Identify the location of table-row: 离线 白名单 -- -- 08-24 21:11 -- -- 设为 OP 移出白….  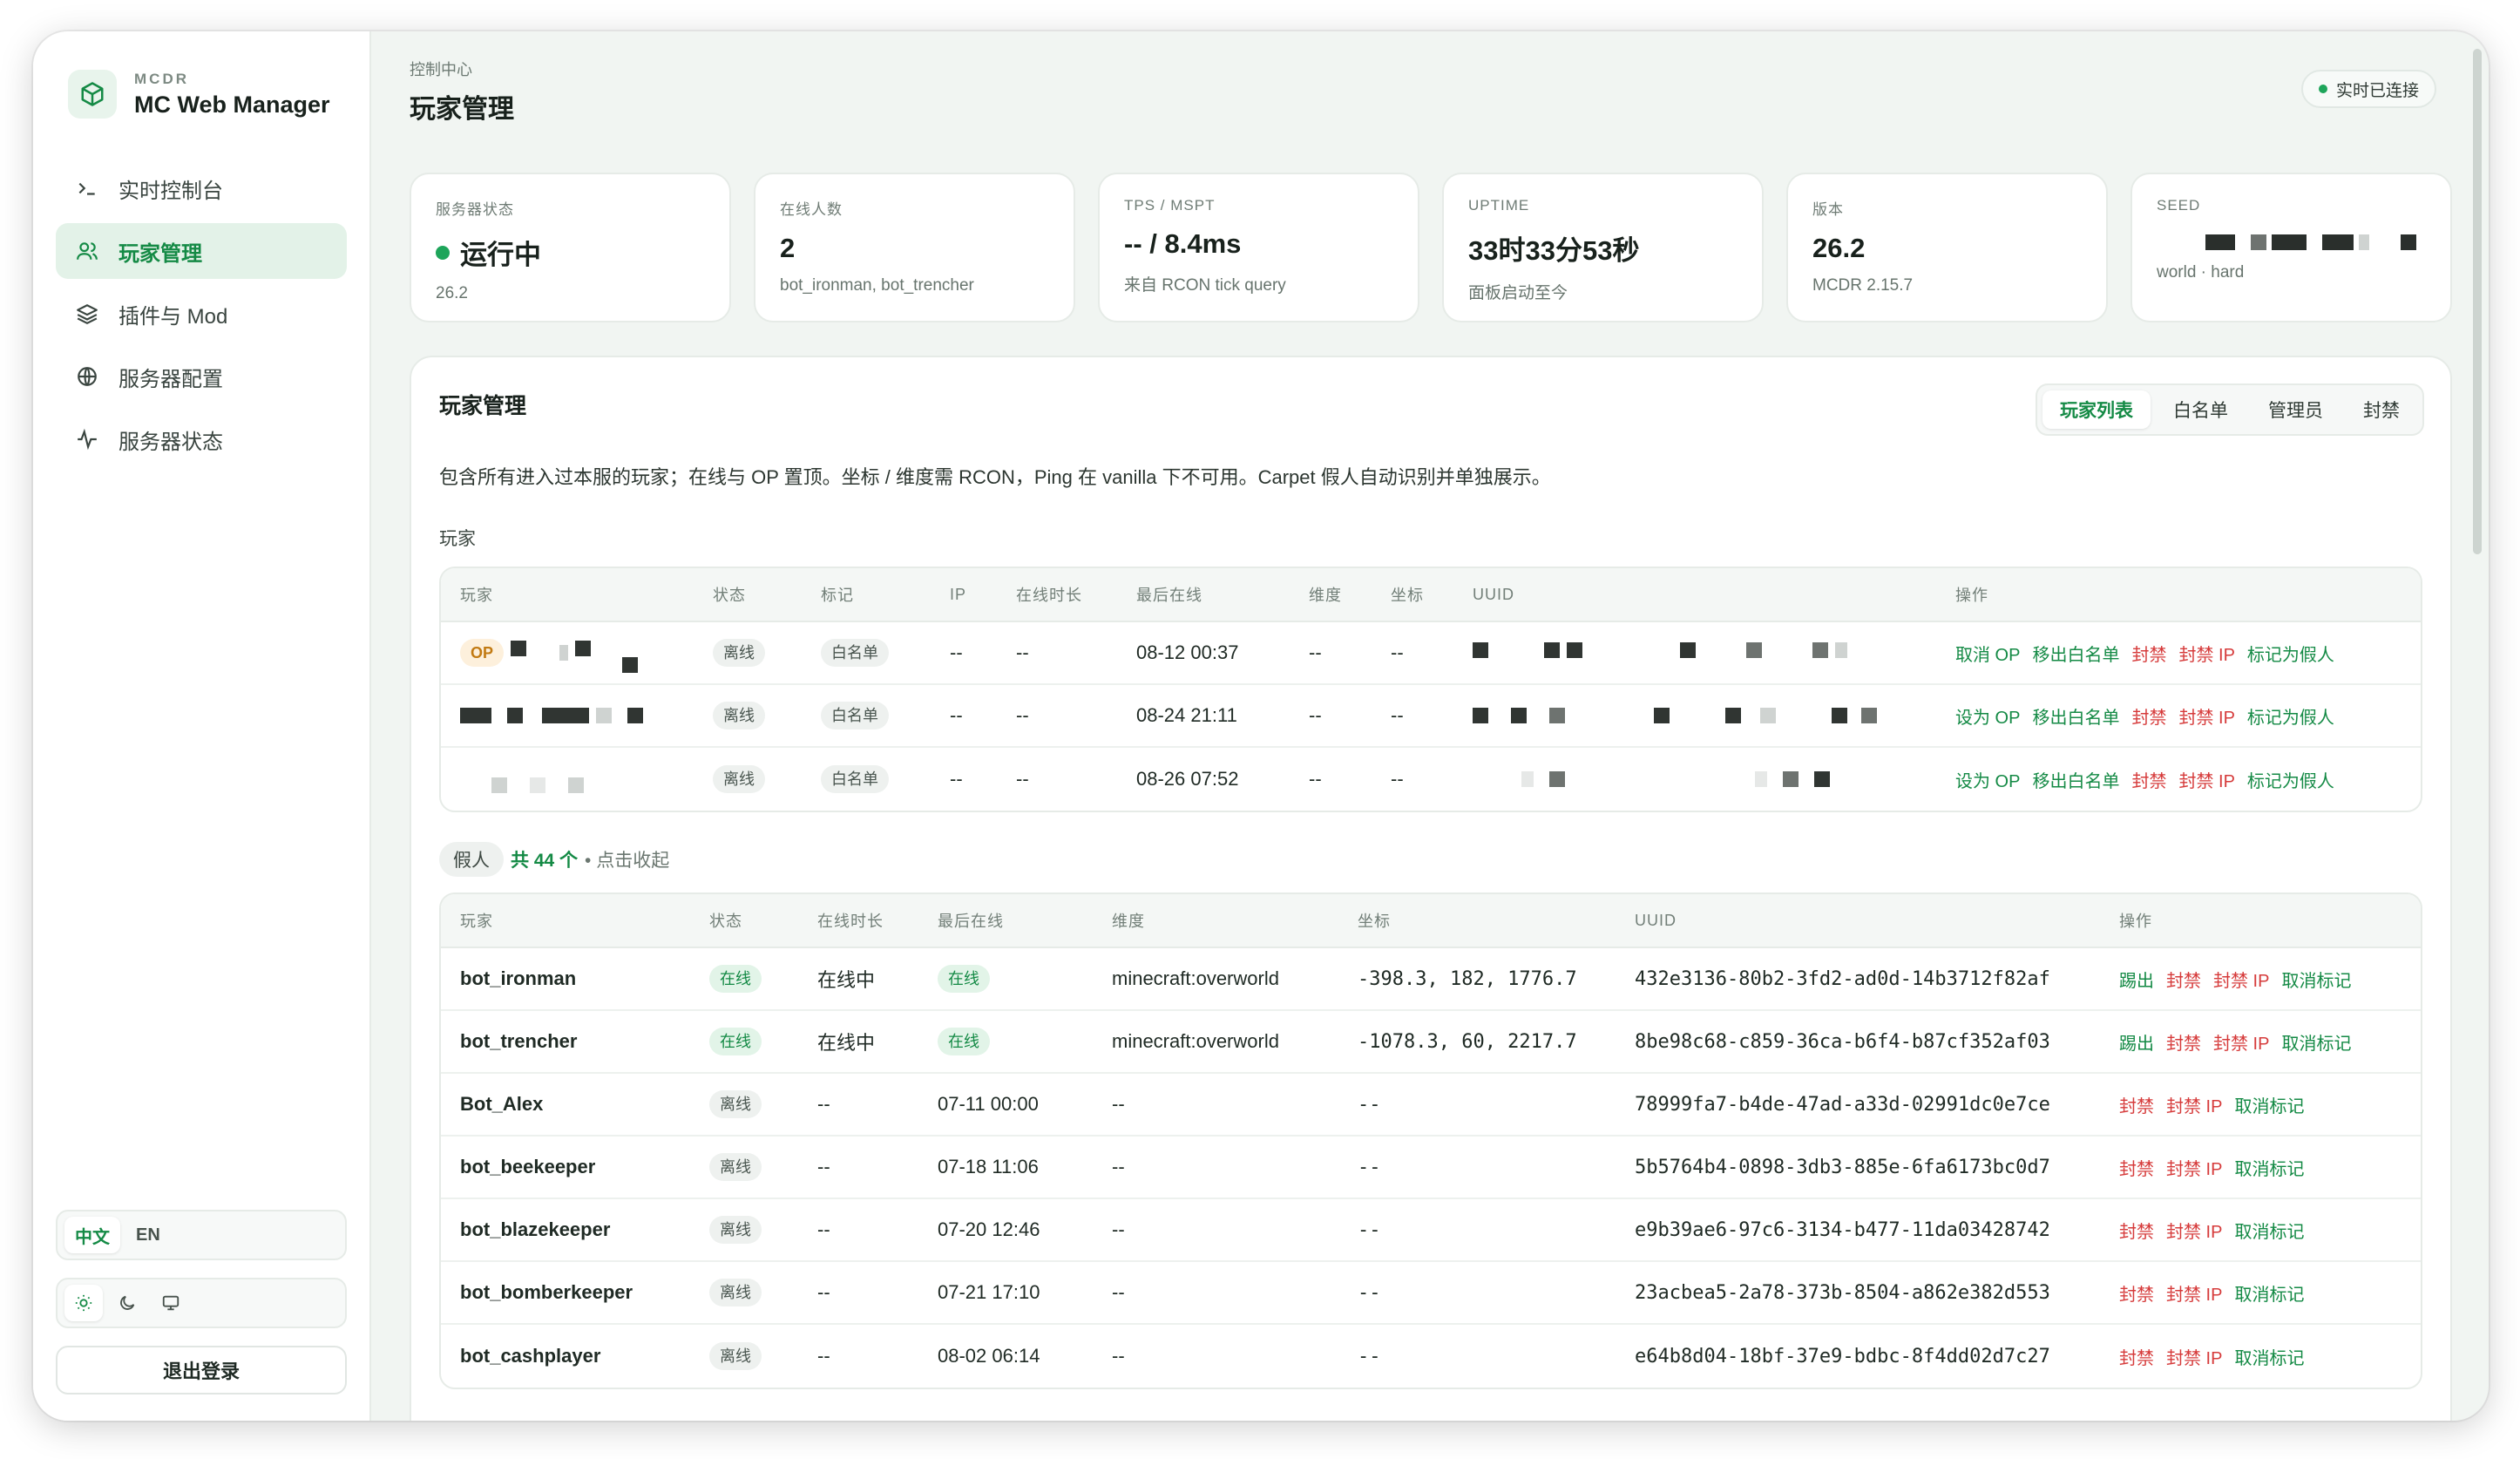
(1431, 716).